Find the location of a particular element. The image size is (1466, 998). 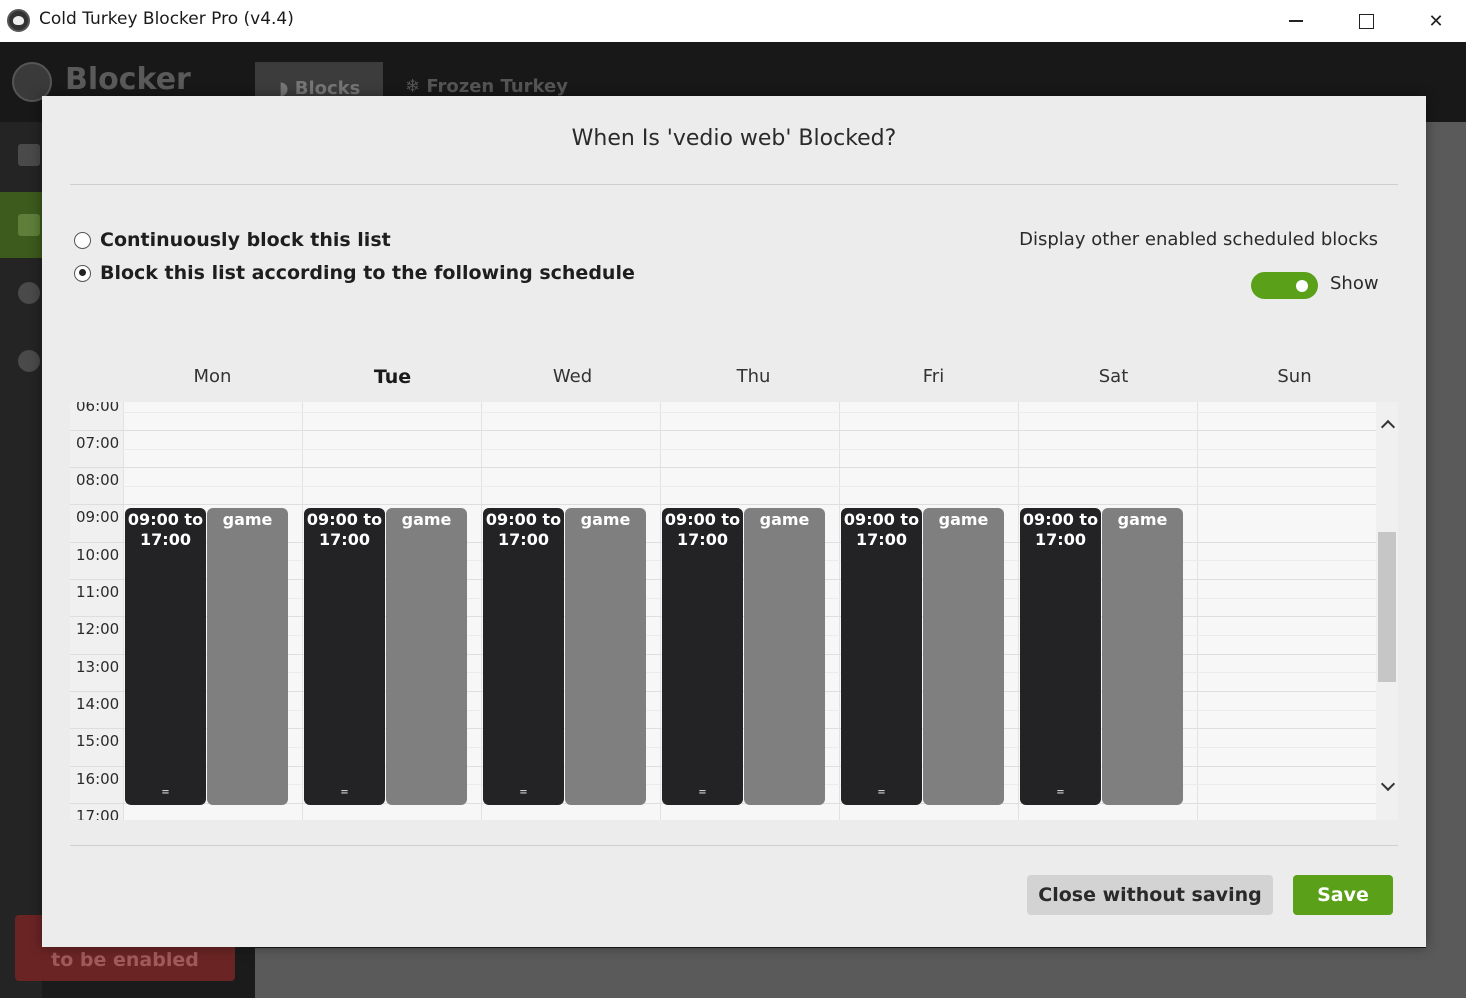

other-block-fri: game is located at coordinates (963, 656).